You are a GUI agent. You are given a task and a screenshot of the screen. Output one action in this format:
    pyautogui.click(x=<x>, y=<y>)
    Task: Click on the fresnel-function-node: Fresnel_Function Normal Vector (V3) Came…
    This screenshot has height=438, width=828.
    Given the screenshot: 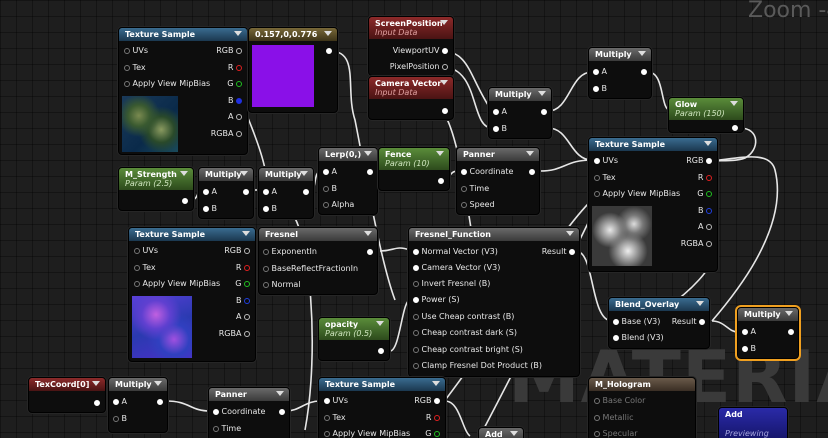 What is the action you would take?
    pyautogui.click(x=494, y=302)
    